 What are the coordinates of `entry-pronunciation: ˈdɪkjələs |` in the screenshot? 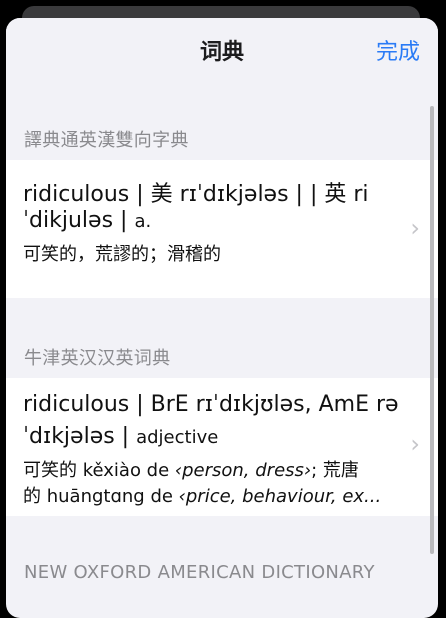 It's located at (80, 436).